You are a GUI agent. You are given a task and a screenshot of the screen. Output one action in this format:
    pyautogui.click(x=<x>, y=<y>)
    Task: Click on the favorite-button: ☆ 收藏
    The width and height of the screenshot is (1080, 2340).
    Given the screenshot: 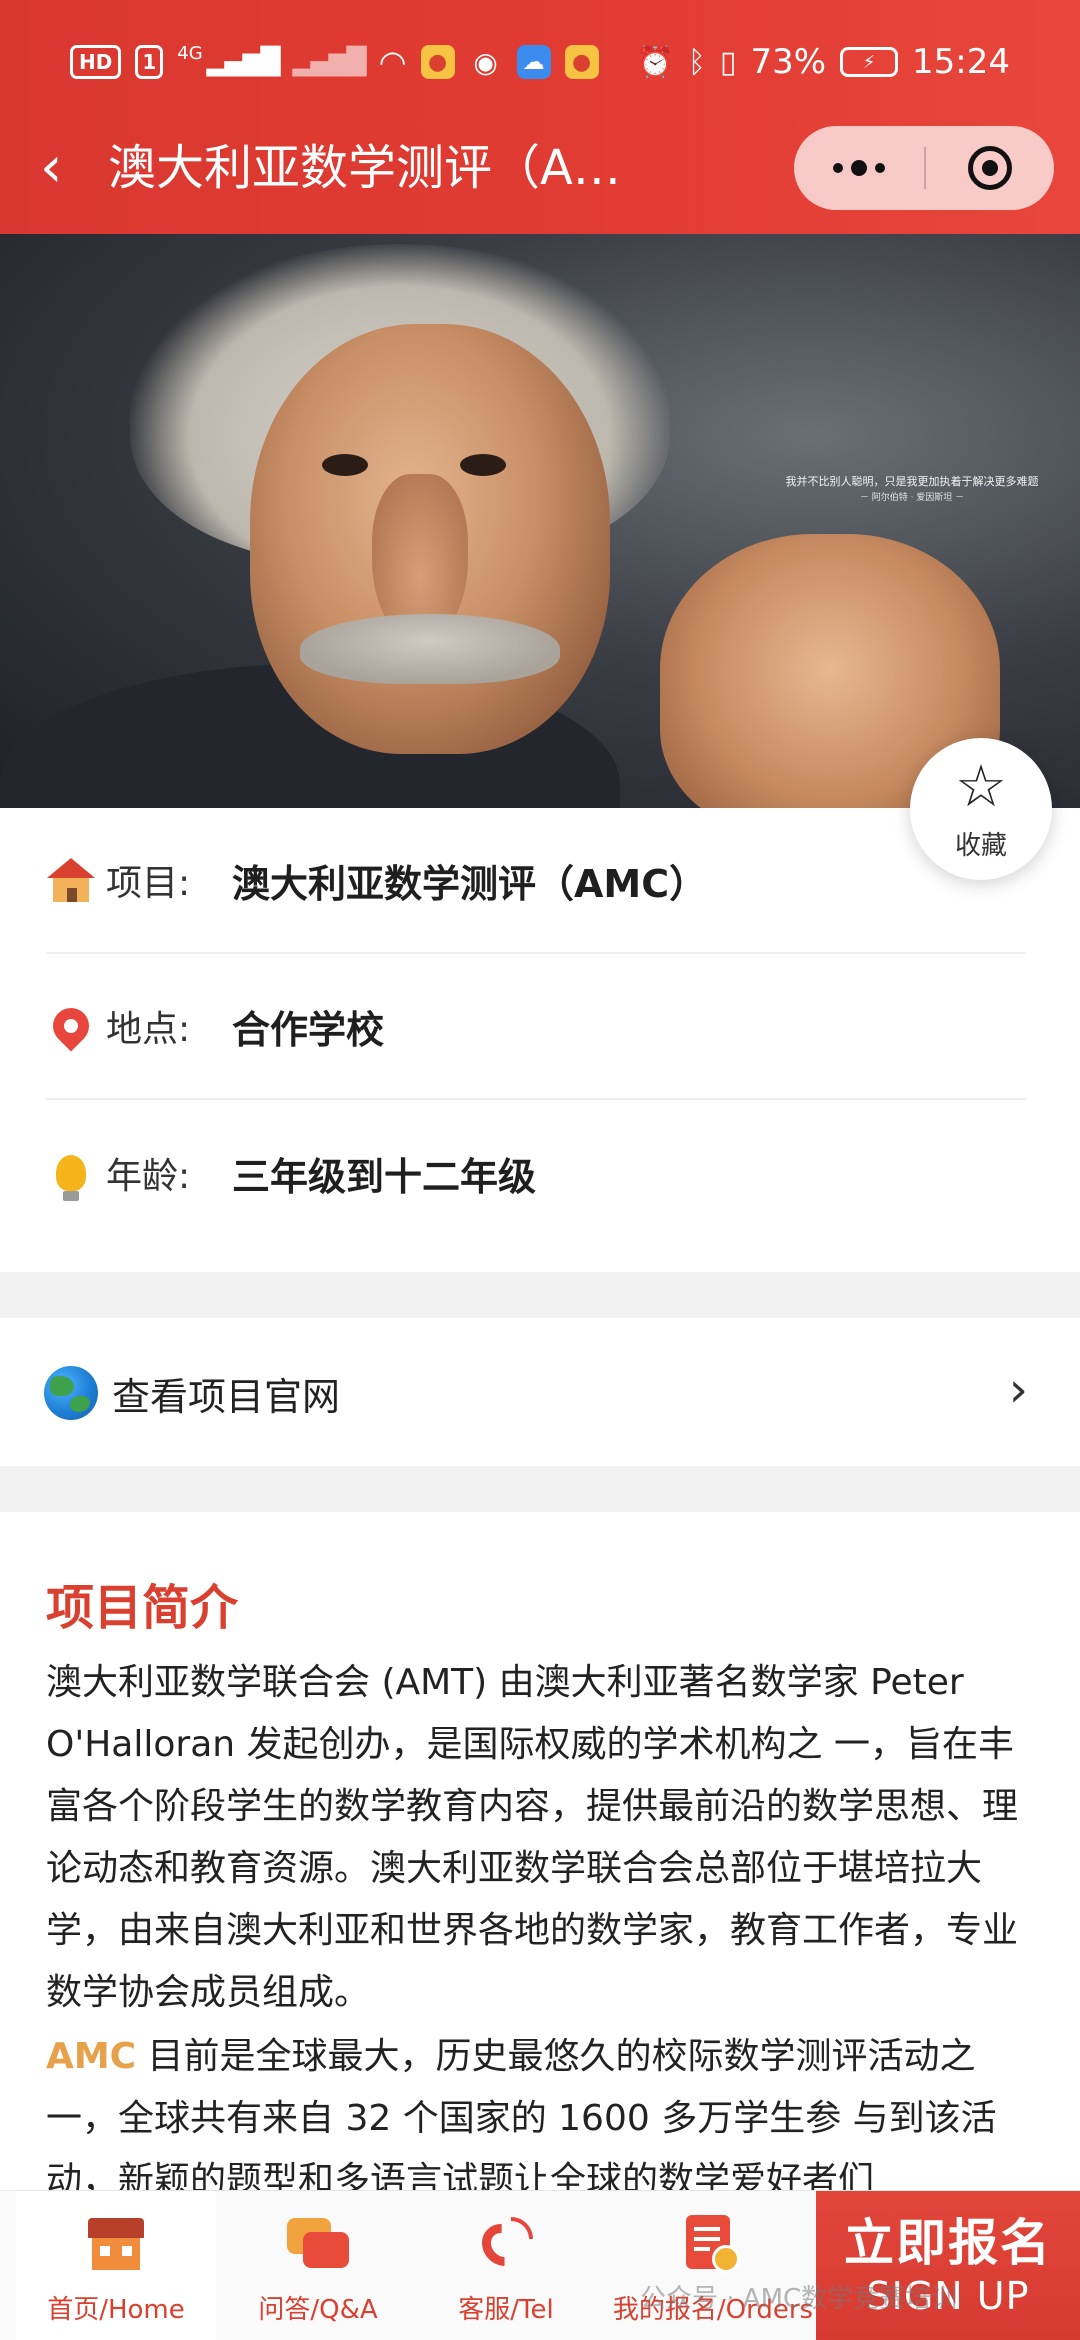 What is the action you would take?
    pyautogui.click(x=981, y=809)
    